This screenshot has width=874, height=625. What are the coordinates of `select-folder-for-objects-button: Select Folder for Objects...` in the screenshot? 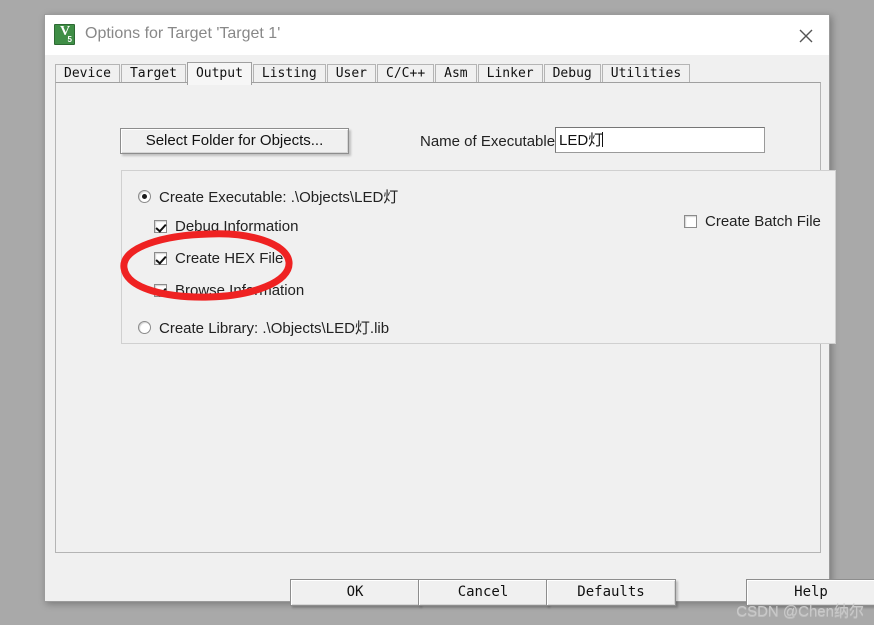 It's located at (234, 141).